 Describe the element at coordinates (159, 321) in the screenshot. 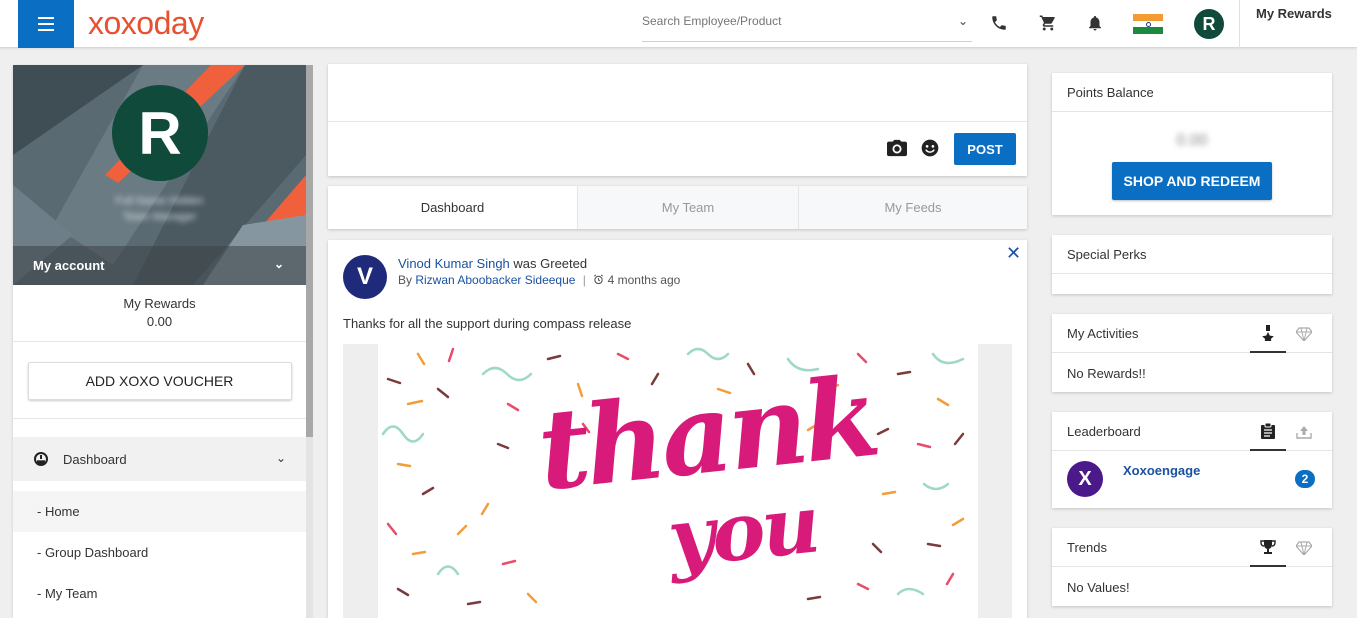

I see `my-rewards-value: 0.00` at that location.